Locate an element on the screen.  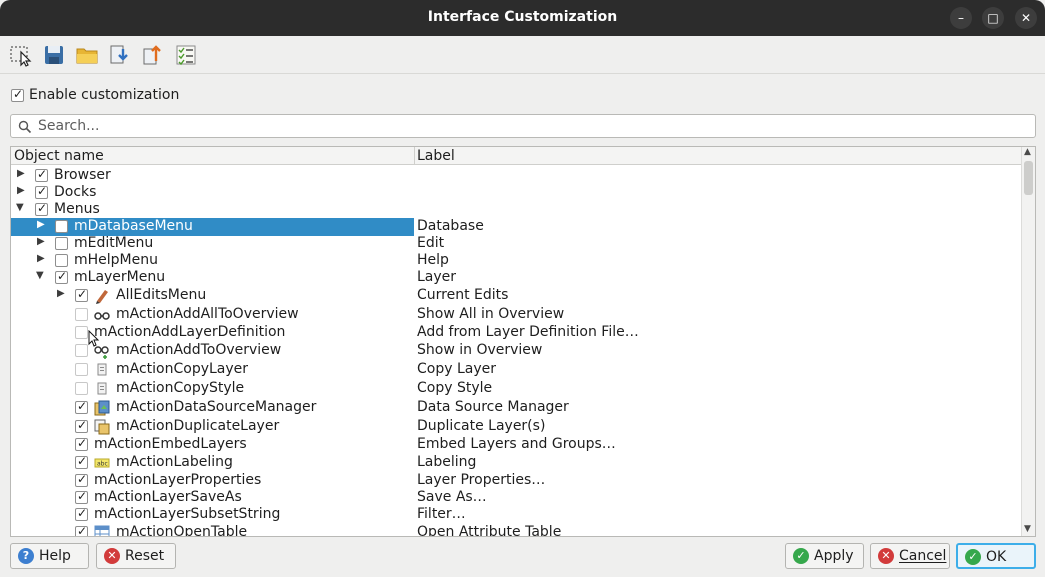
column-header-object-name: Object name is located at coordinates (59, 156).